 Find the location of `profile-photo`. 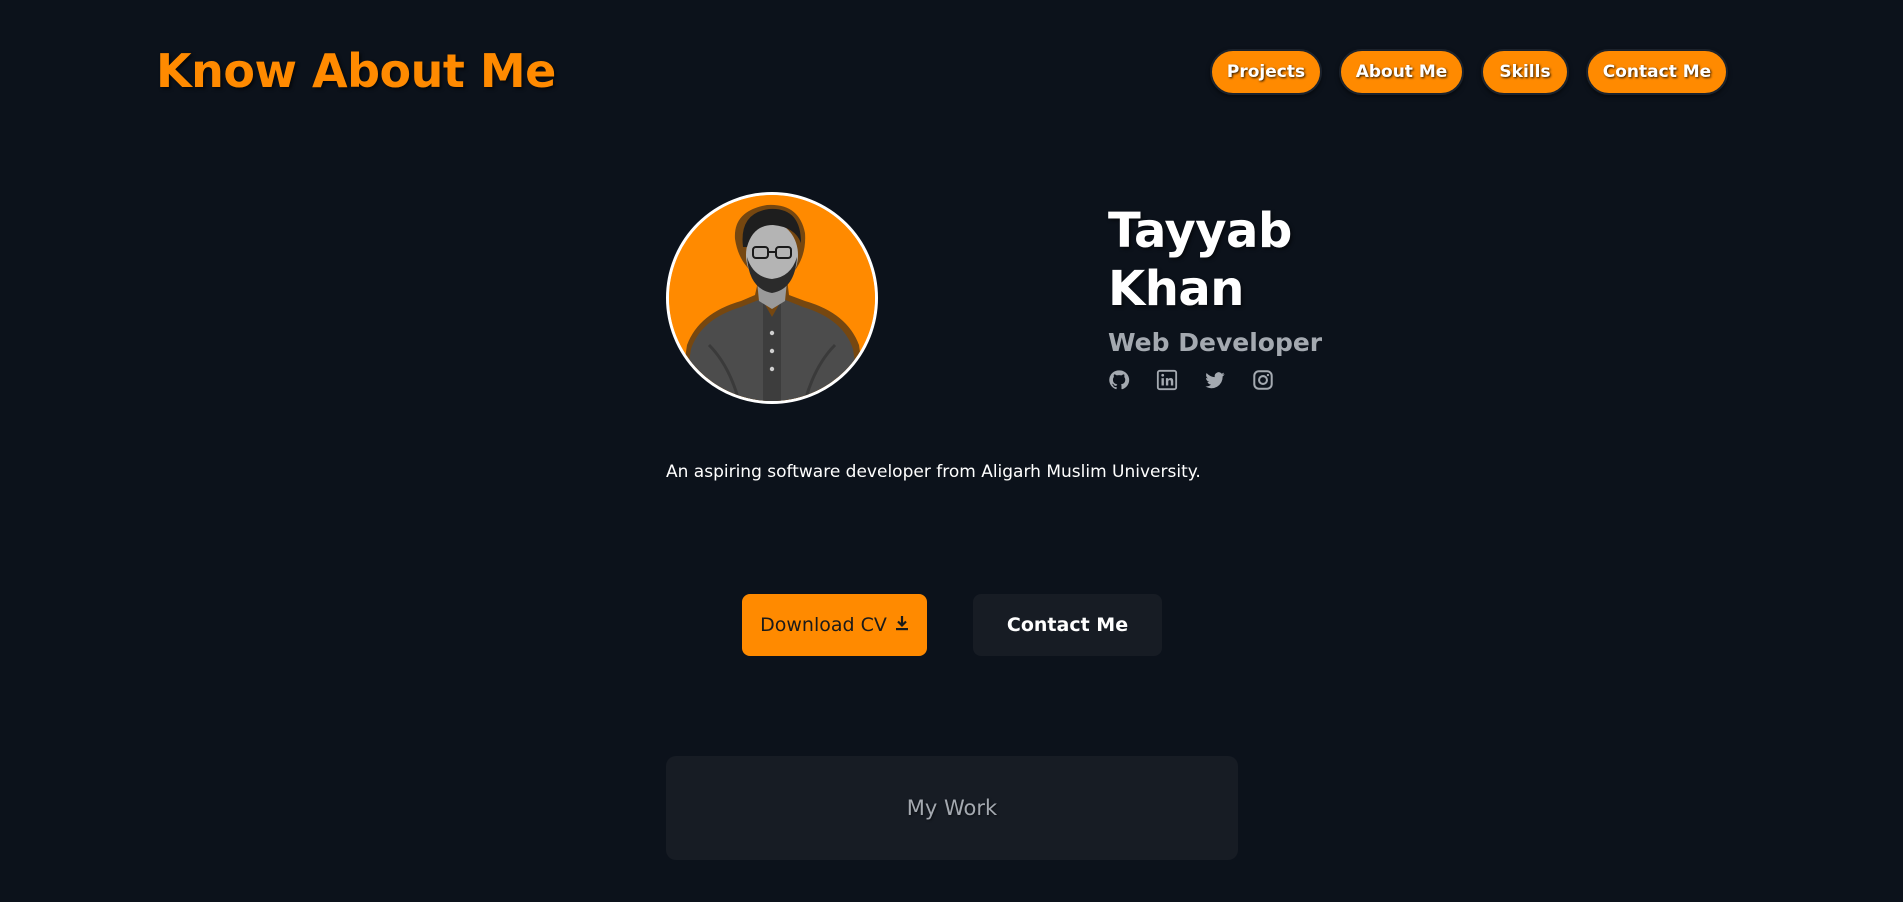

profile-photo is located at coordinates (772, 298).